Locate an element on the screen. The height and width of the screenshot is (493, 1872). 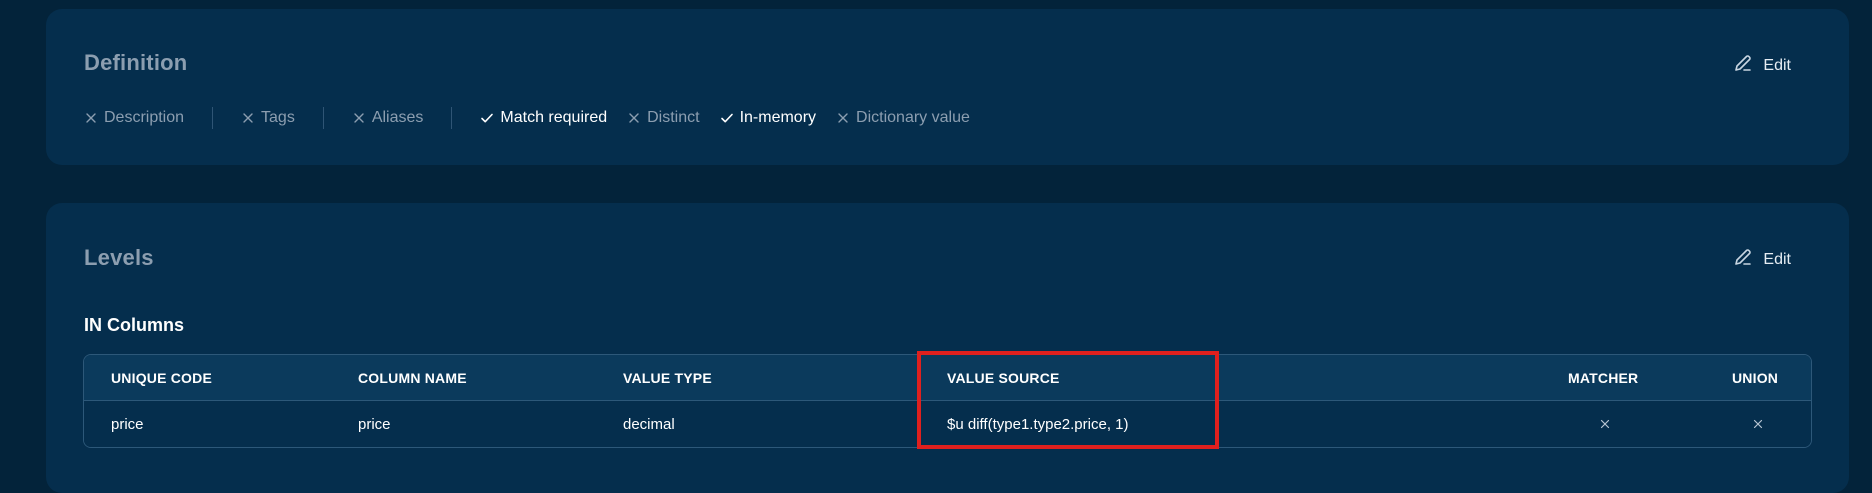
definition-flags: Description Tags Aliases Match required is located at coordinates (527, 118).